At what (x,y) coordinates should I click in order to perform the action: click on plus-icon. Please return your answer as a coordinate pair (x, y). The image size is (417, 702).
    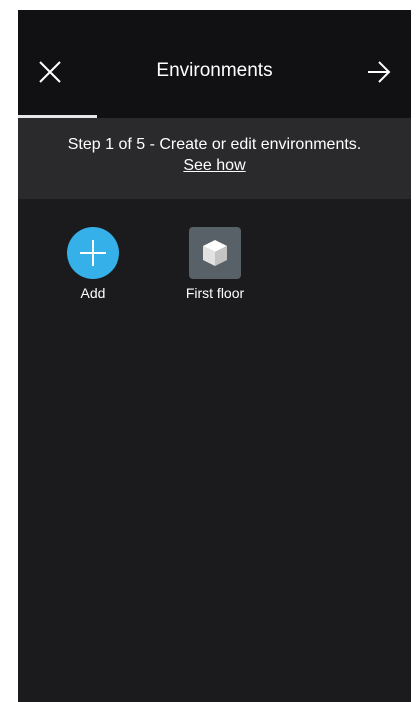
    Looking at the image, I should click on (93, 253).